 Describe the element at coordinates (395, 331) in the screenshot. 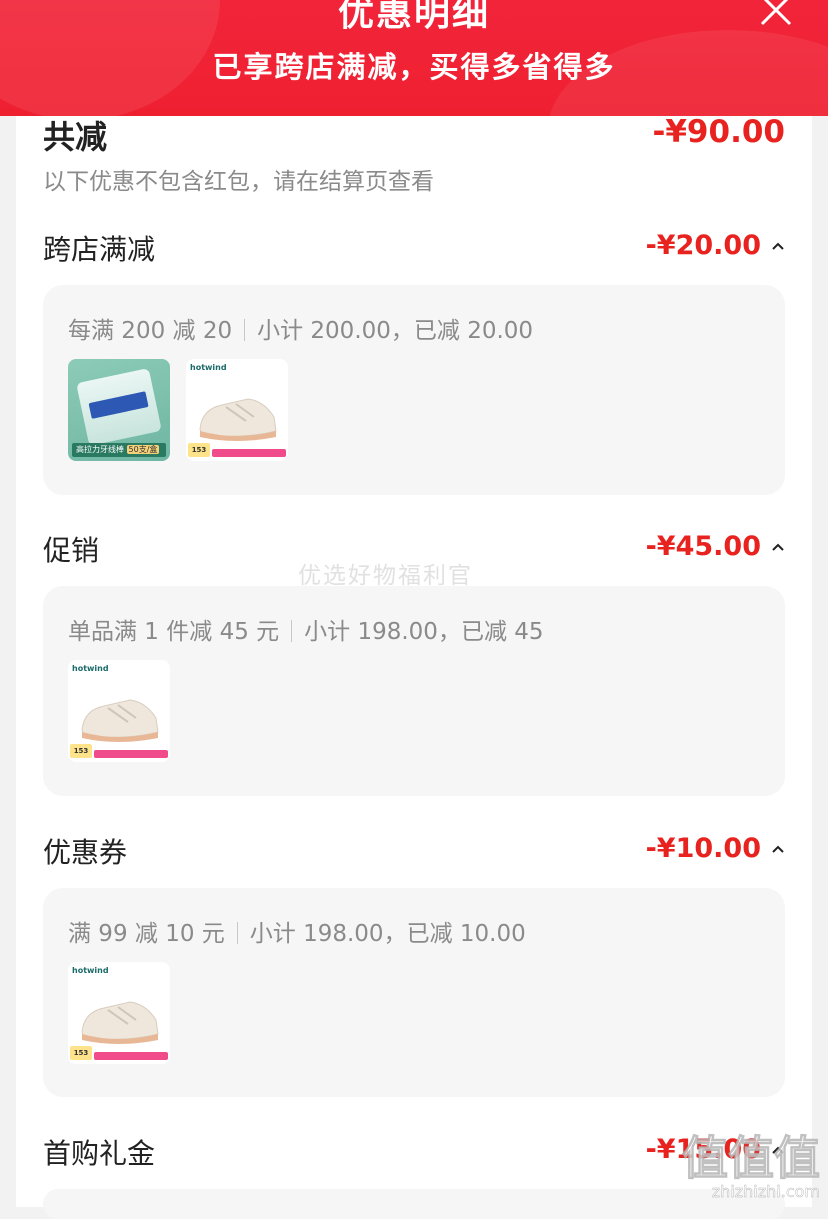

I see `detail-text: 小计 200.00，已减 20.00` at that location.